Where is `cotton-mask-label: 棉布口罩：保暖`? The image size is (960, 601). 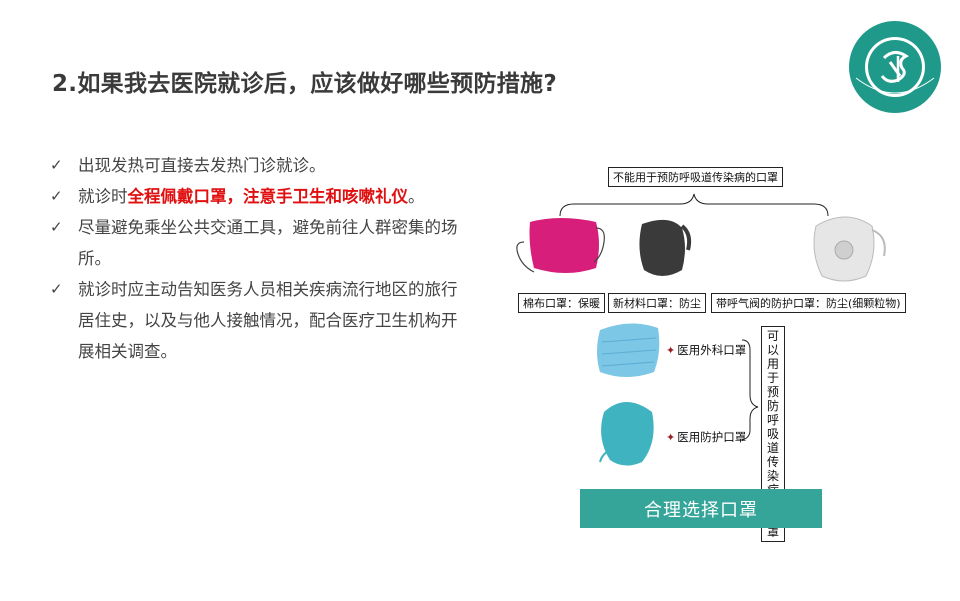 cotton-mask-label: 棉布口罩：保暖 is located at coordinates (561, 303).